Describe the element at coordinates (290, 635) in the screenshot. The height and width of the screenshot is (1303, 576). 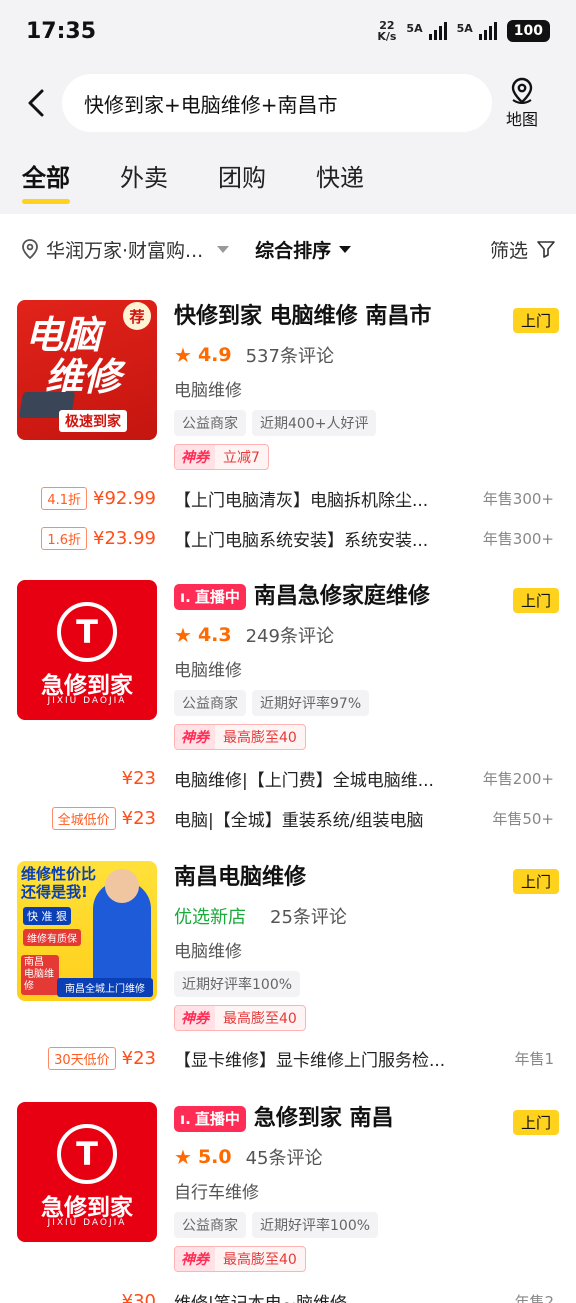
I see `review-count: 249条评论` at that location.